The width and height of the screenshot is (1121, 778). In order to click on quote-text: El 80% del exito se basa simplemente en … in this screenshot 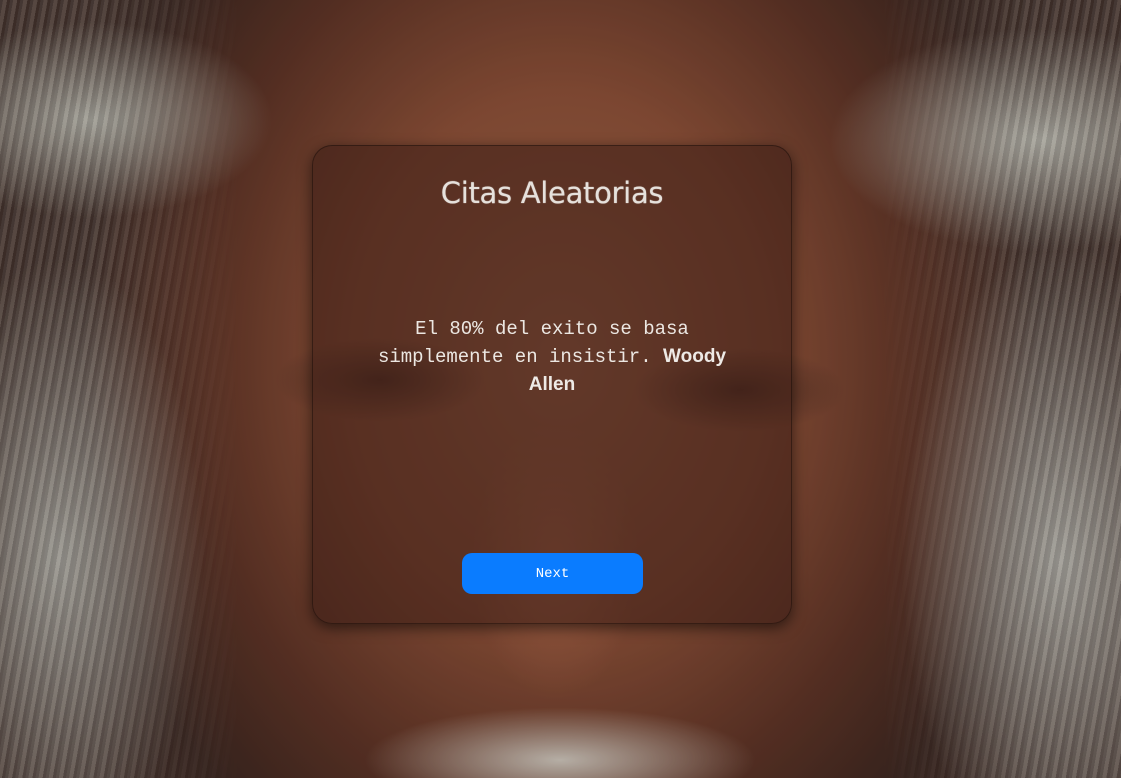, I will do `click(533, 343)`.